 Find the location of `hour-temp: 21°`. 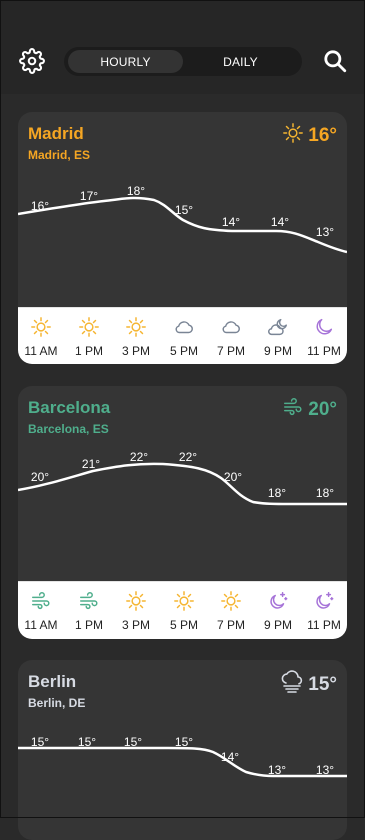

hour-temp: 21° is located at coordinates (91, 464).